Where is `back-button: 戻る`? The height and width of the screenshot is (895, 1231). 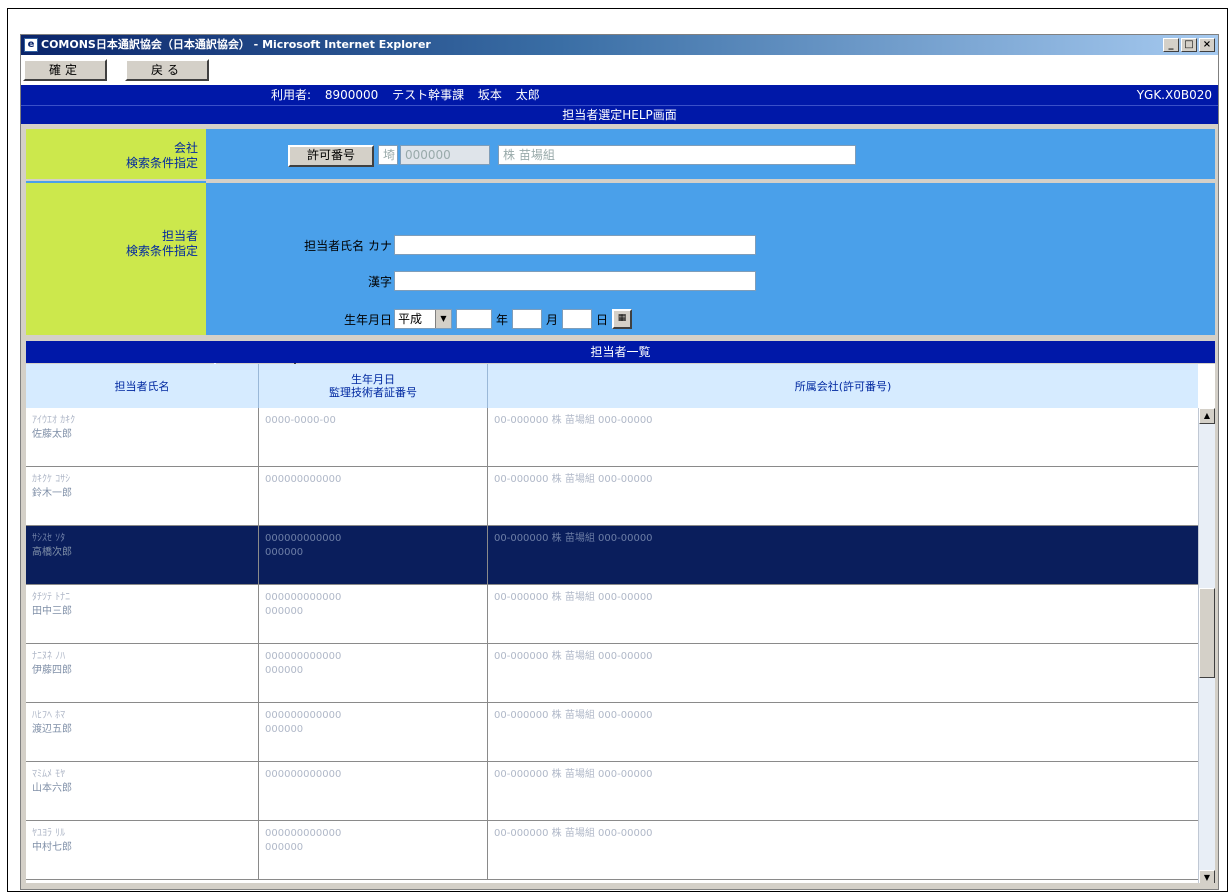
back-button: 戻る is located at coordinates (167, 70).